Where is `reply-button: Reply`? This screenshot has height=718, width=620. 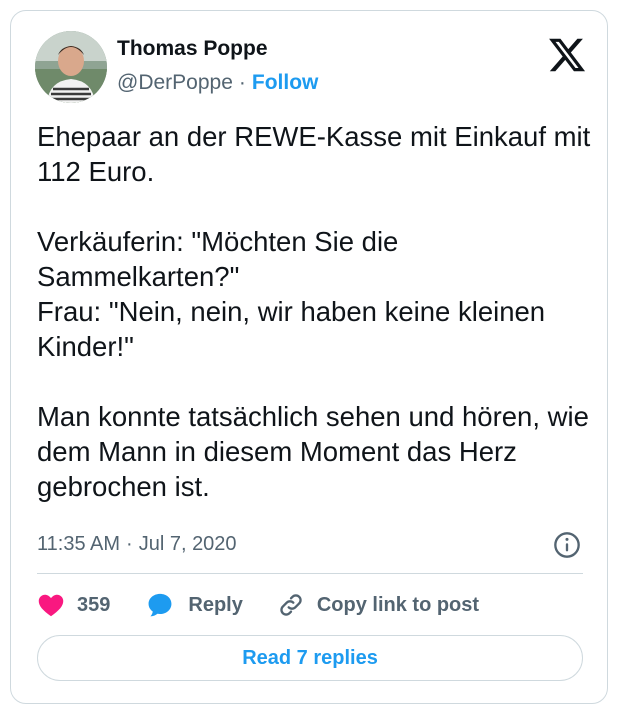 reply-button: Reply is located at coordinates (194, 605).